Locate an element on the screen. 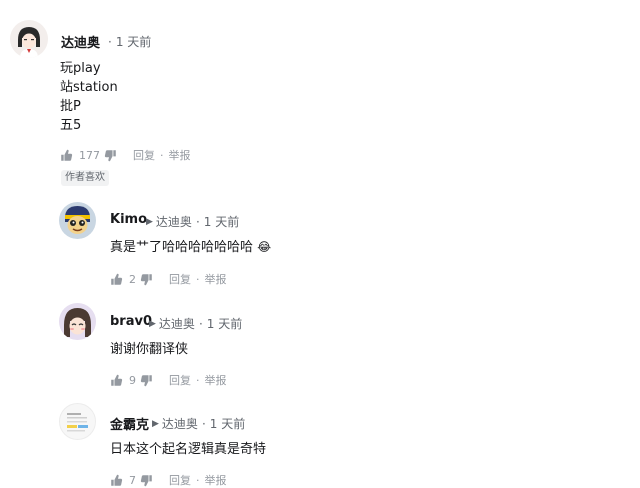 This screenshot has width=640, height=488. like-count: 2 is located at coordinates (132, 279).